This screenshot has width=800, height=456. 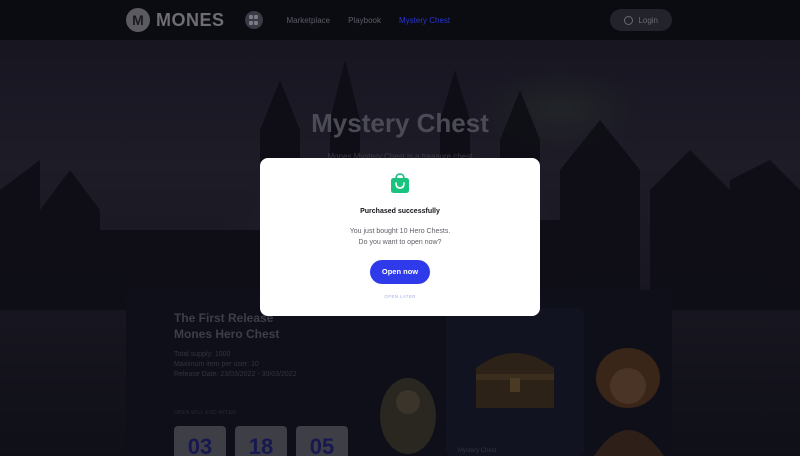 I want to click on nav-link-marketplace: Marketplace, so click(x=309, y=20).